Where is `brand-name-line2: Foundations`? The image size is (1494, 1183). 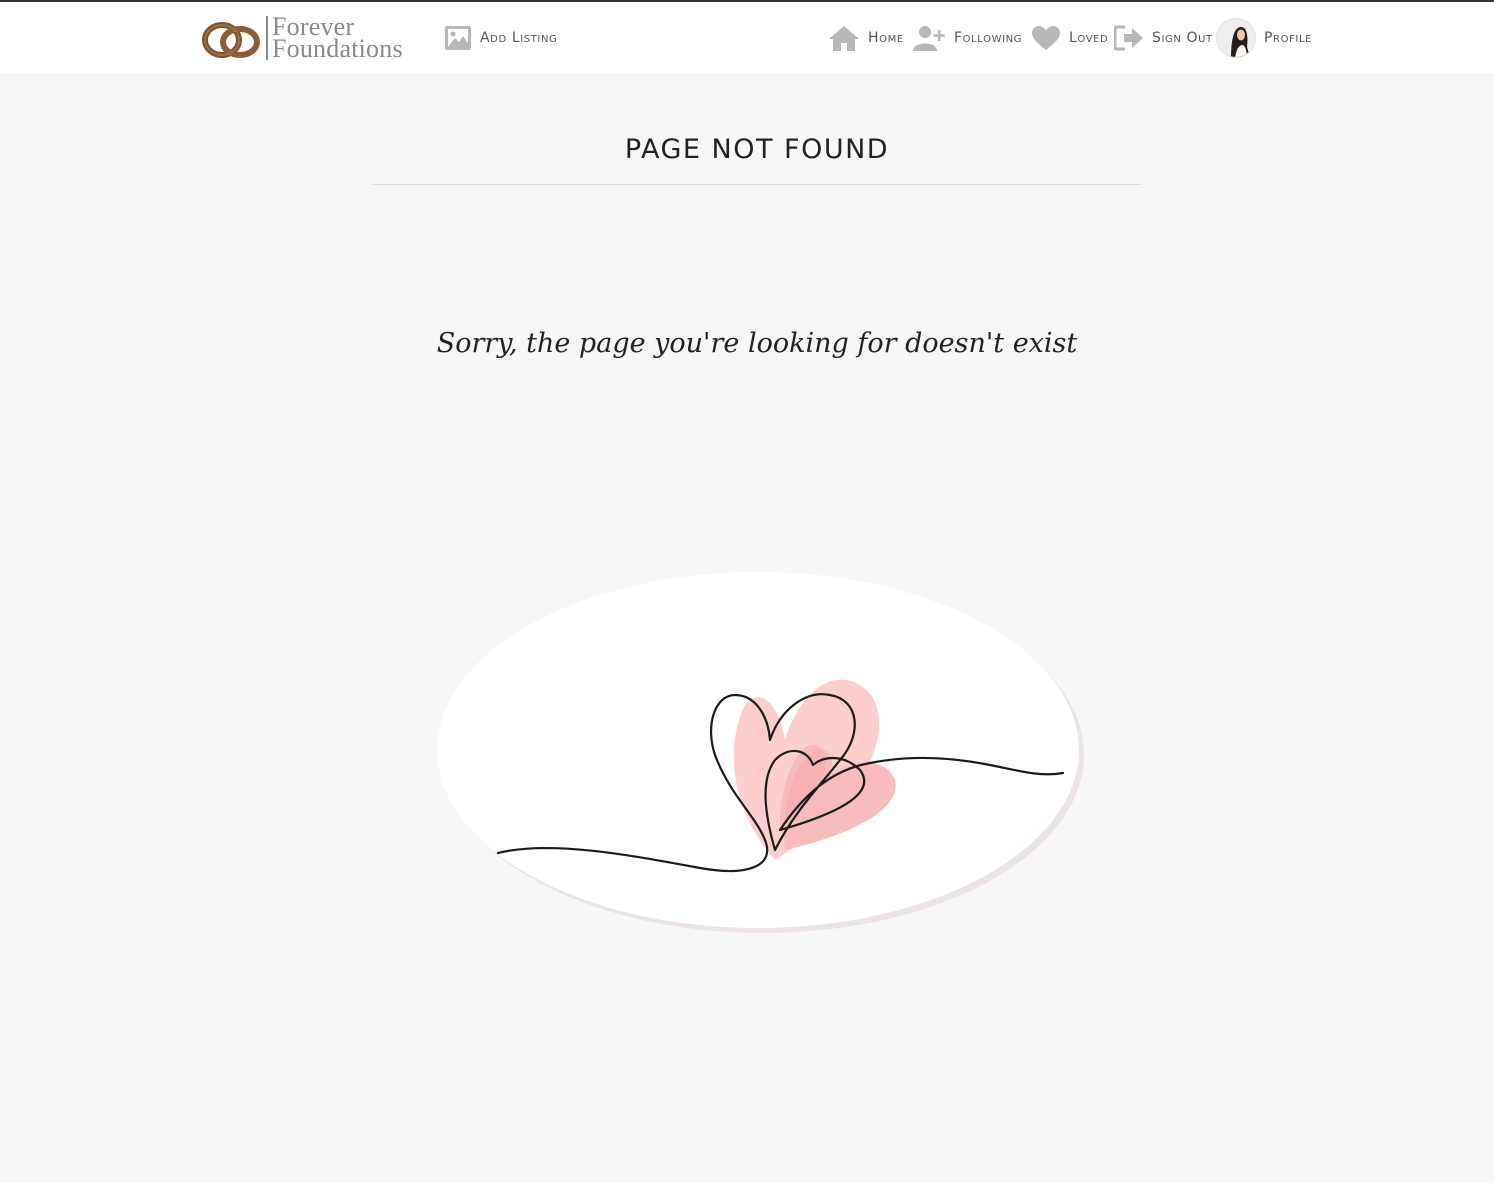
brand-name-line2: Foundations is located at coordinates (337, 48).